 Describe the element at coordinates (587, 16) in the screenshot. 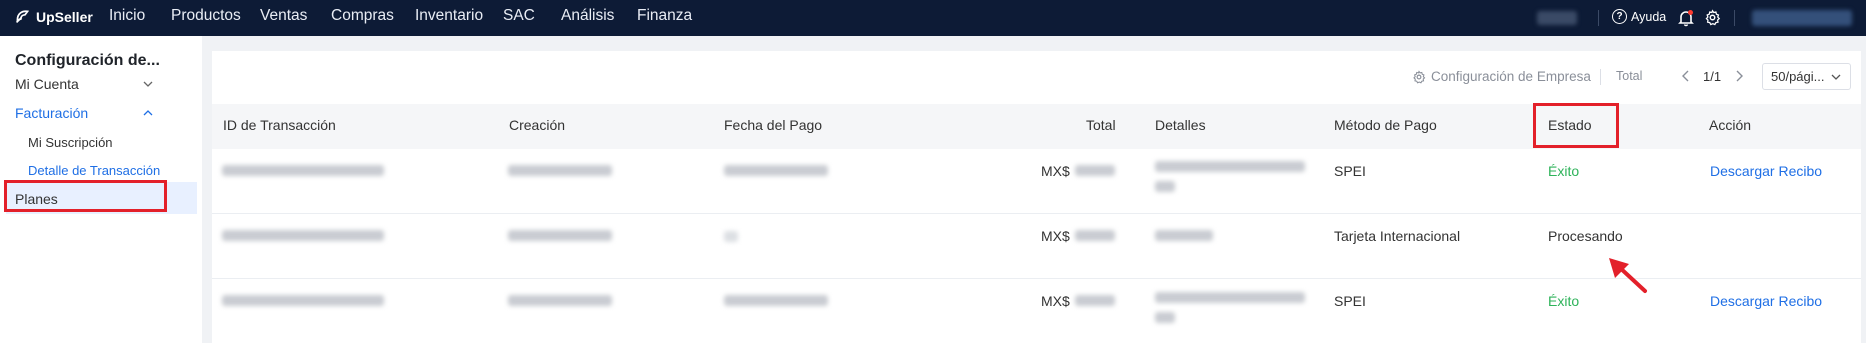

I see `nav-analisis: Análisis` at that location.